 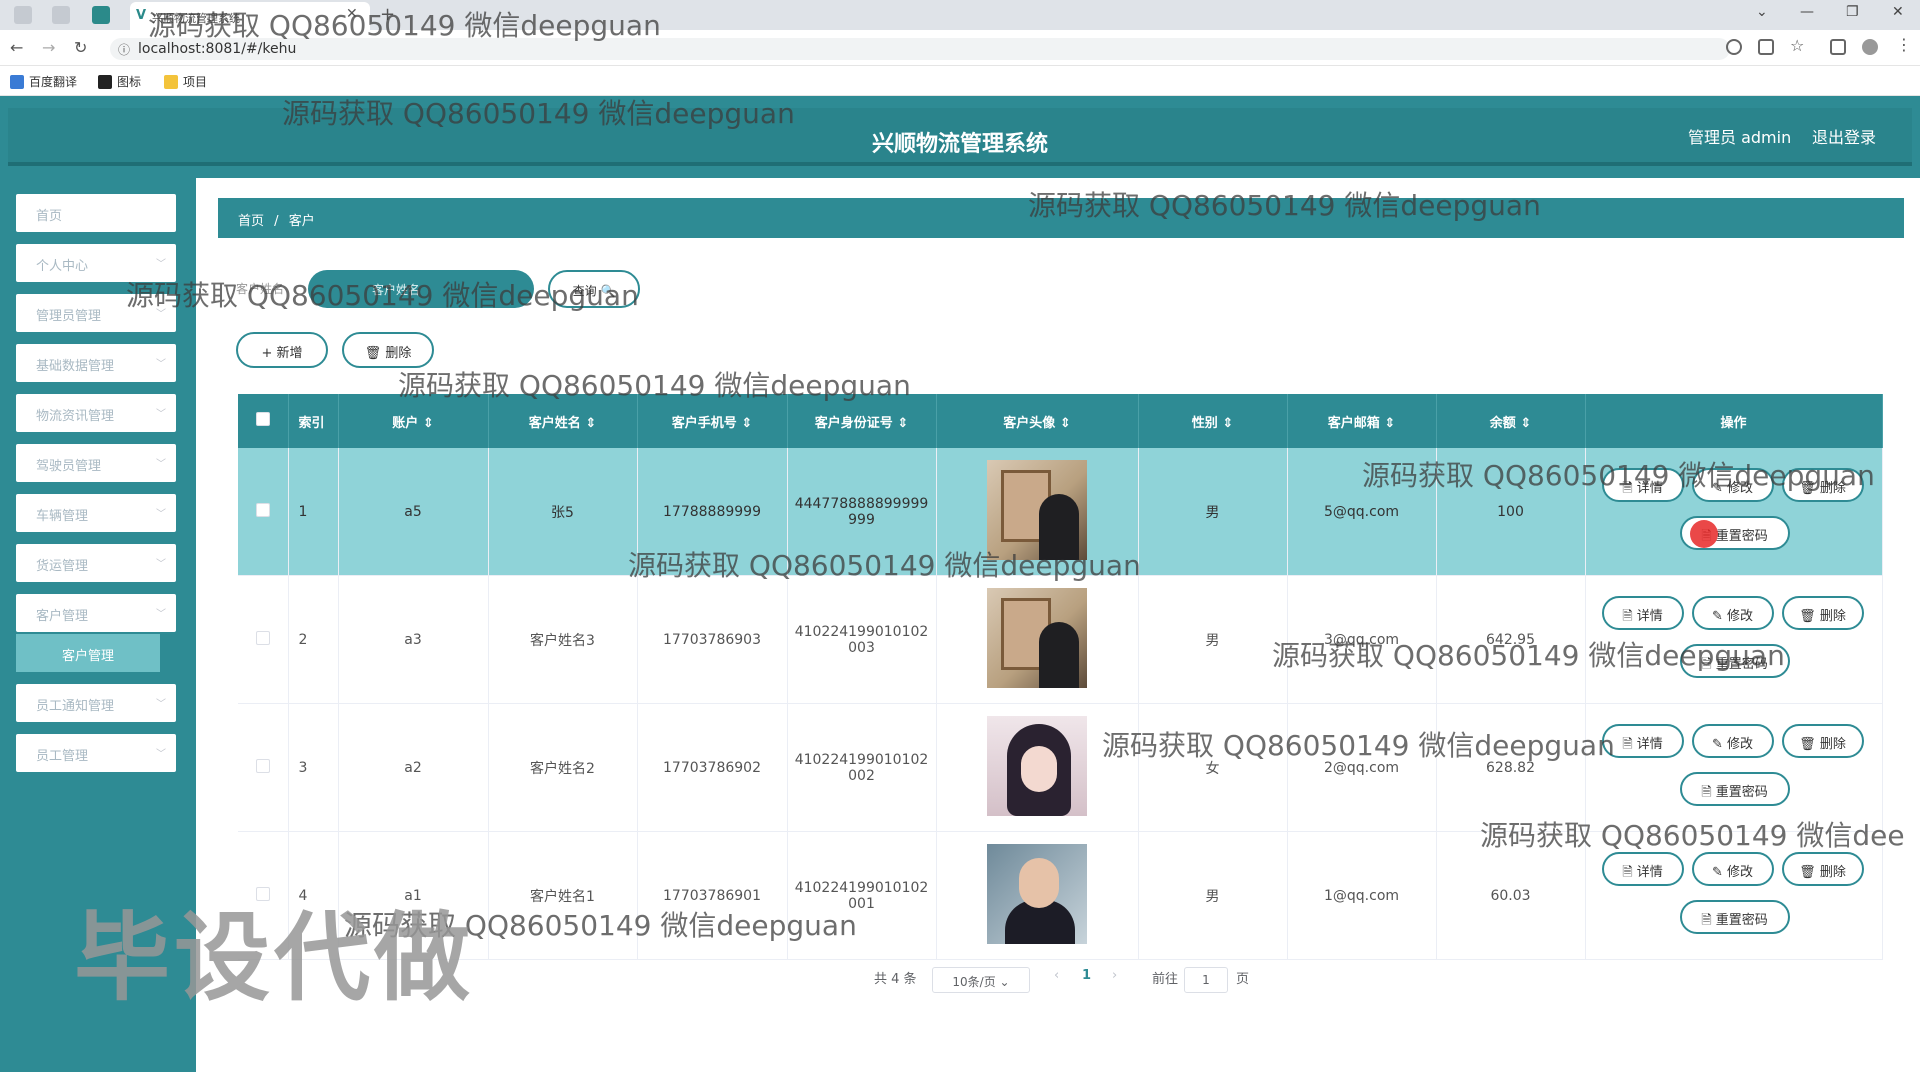 What do you see at coordinates (563, 767) in the screenshot?
I see `cell-name: 客户姓名2` at bounding box center [563, 767].